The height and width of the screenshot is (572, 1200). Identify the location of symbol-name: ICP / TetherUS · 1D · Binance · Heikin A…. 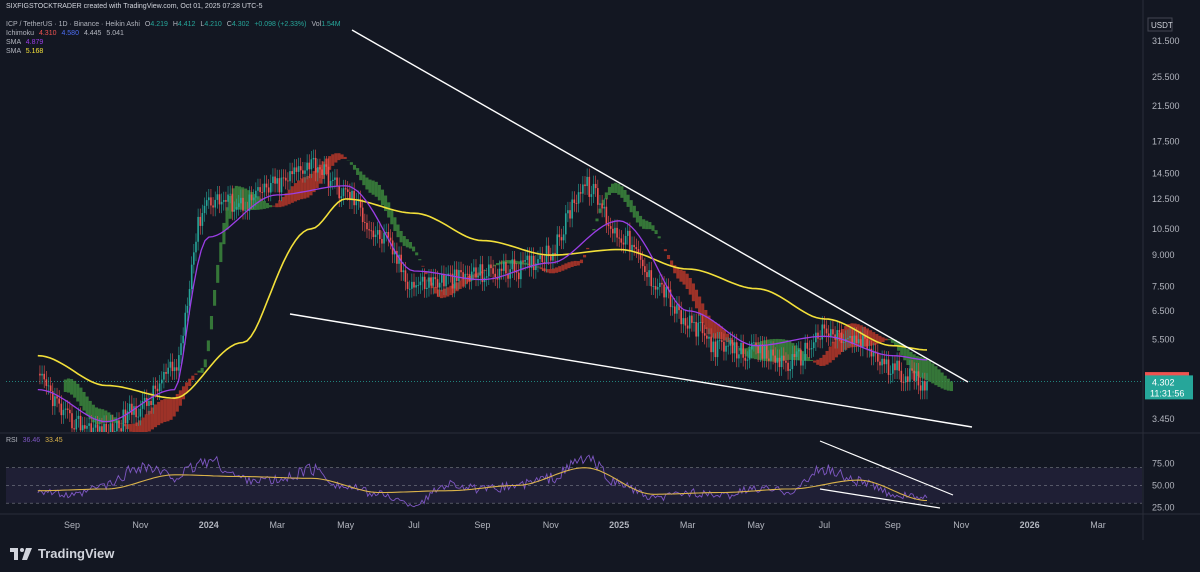
(73, 24).